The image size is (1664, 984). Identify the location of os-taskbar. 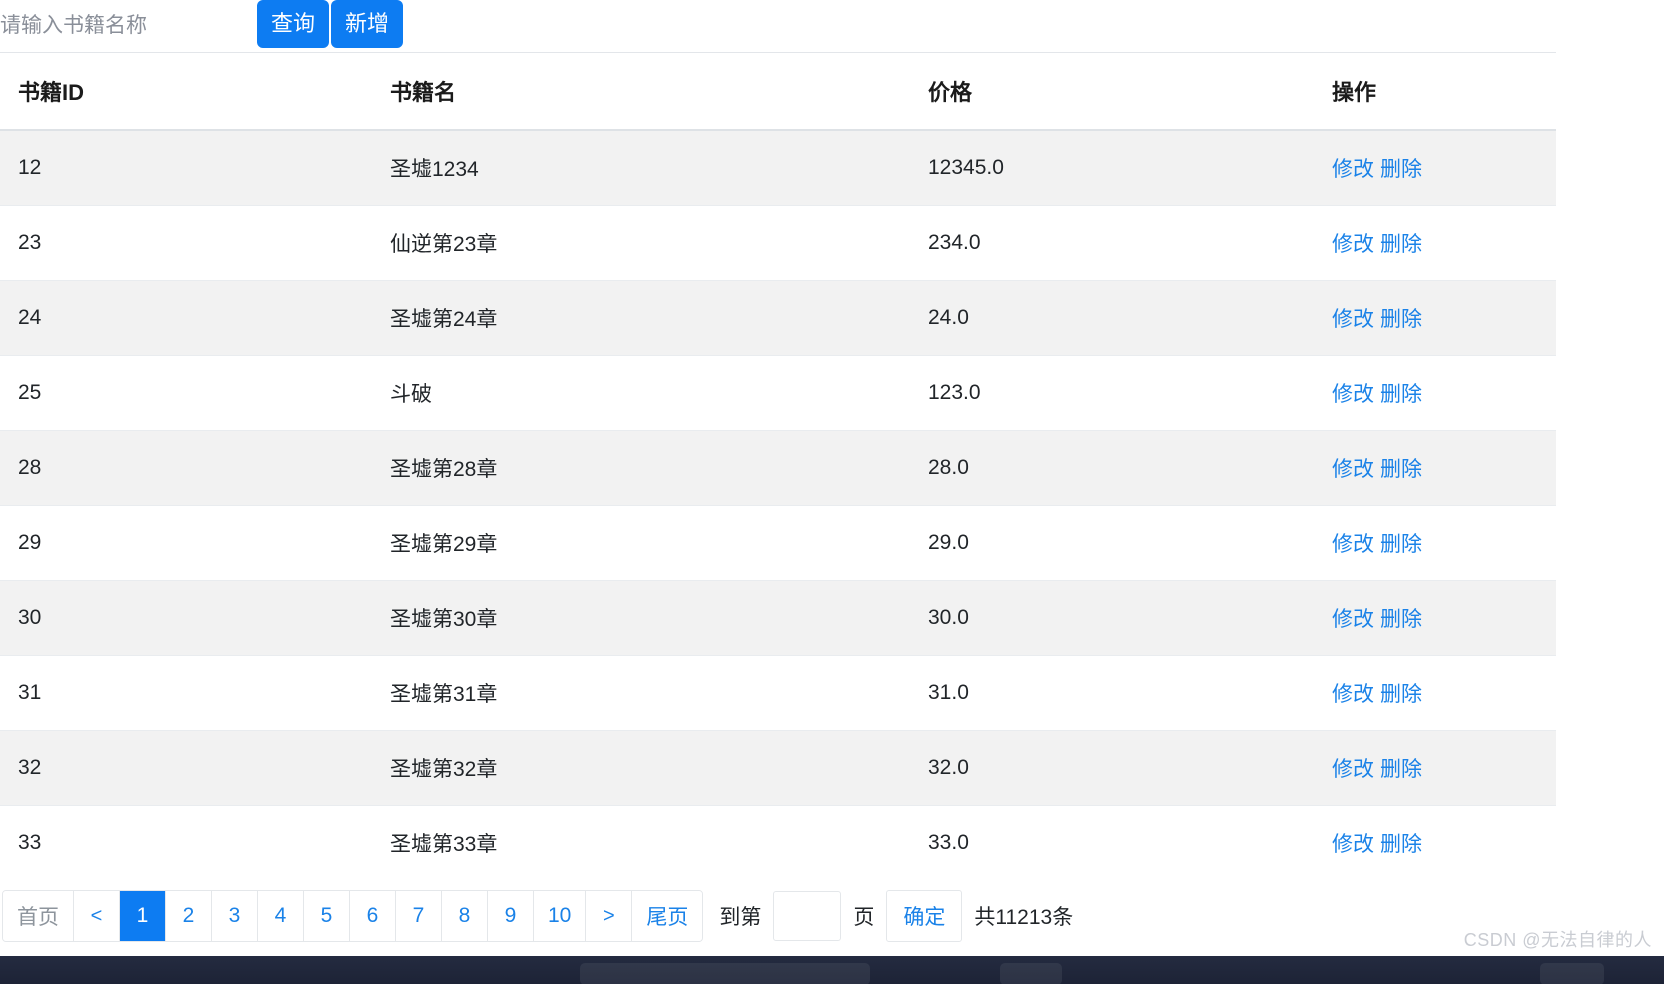
(832, 970).